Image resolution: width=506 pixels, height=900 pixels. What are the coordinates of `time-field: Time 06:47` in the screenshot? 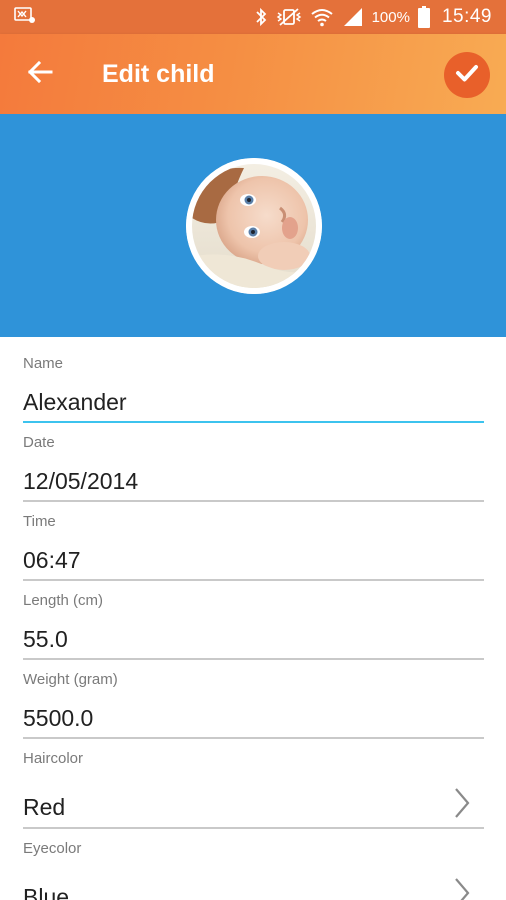 It's located at (253, 546).